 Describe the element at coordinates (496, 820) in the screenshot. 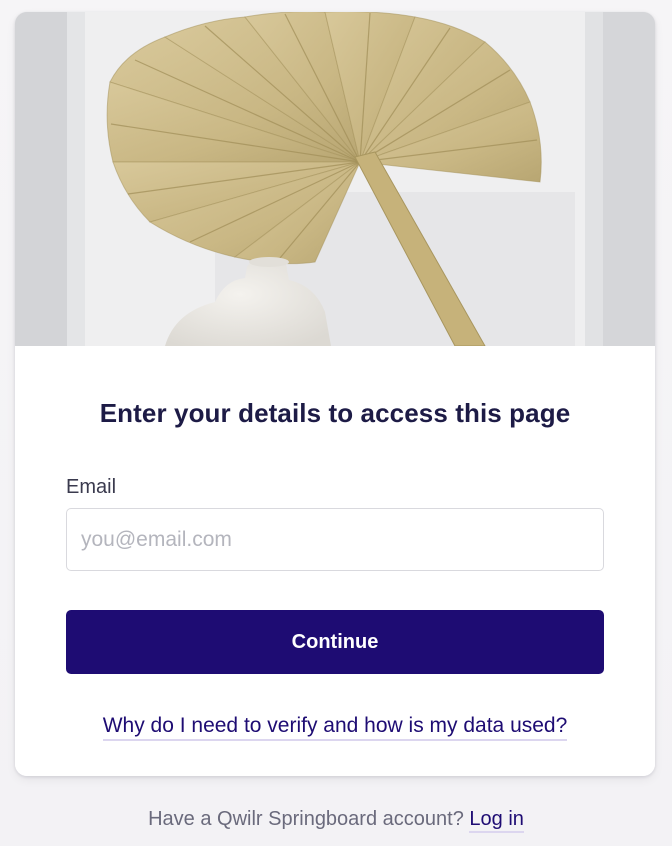

I see `login-link: Log in` at that location.